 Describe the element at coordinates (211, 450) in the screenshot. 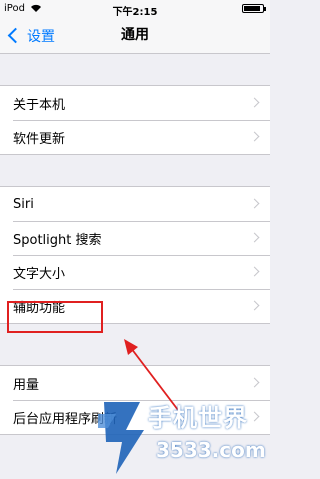

I see `watermark-url: 3533.com` at that location.